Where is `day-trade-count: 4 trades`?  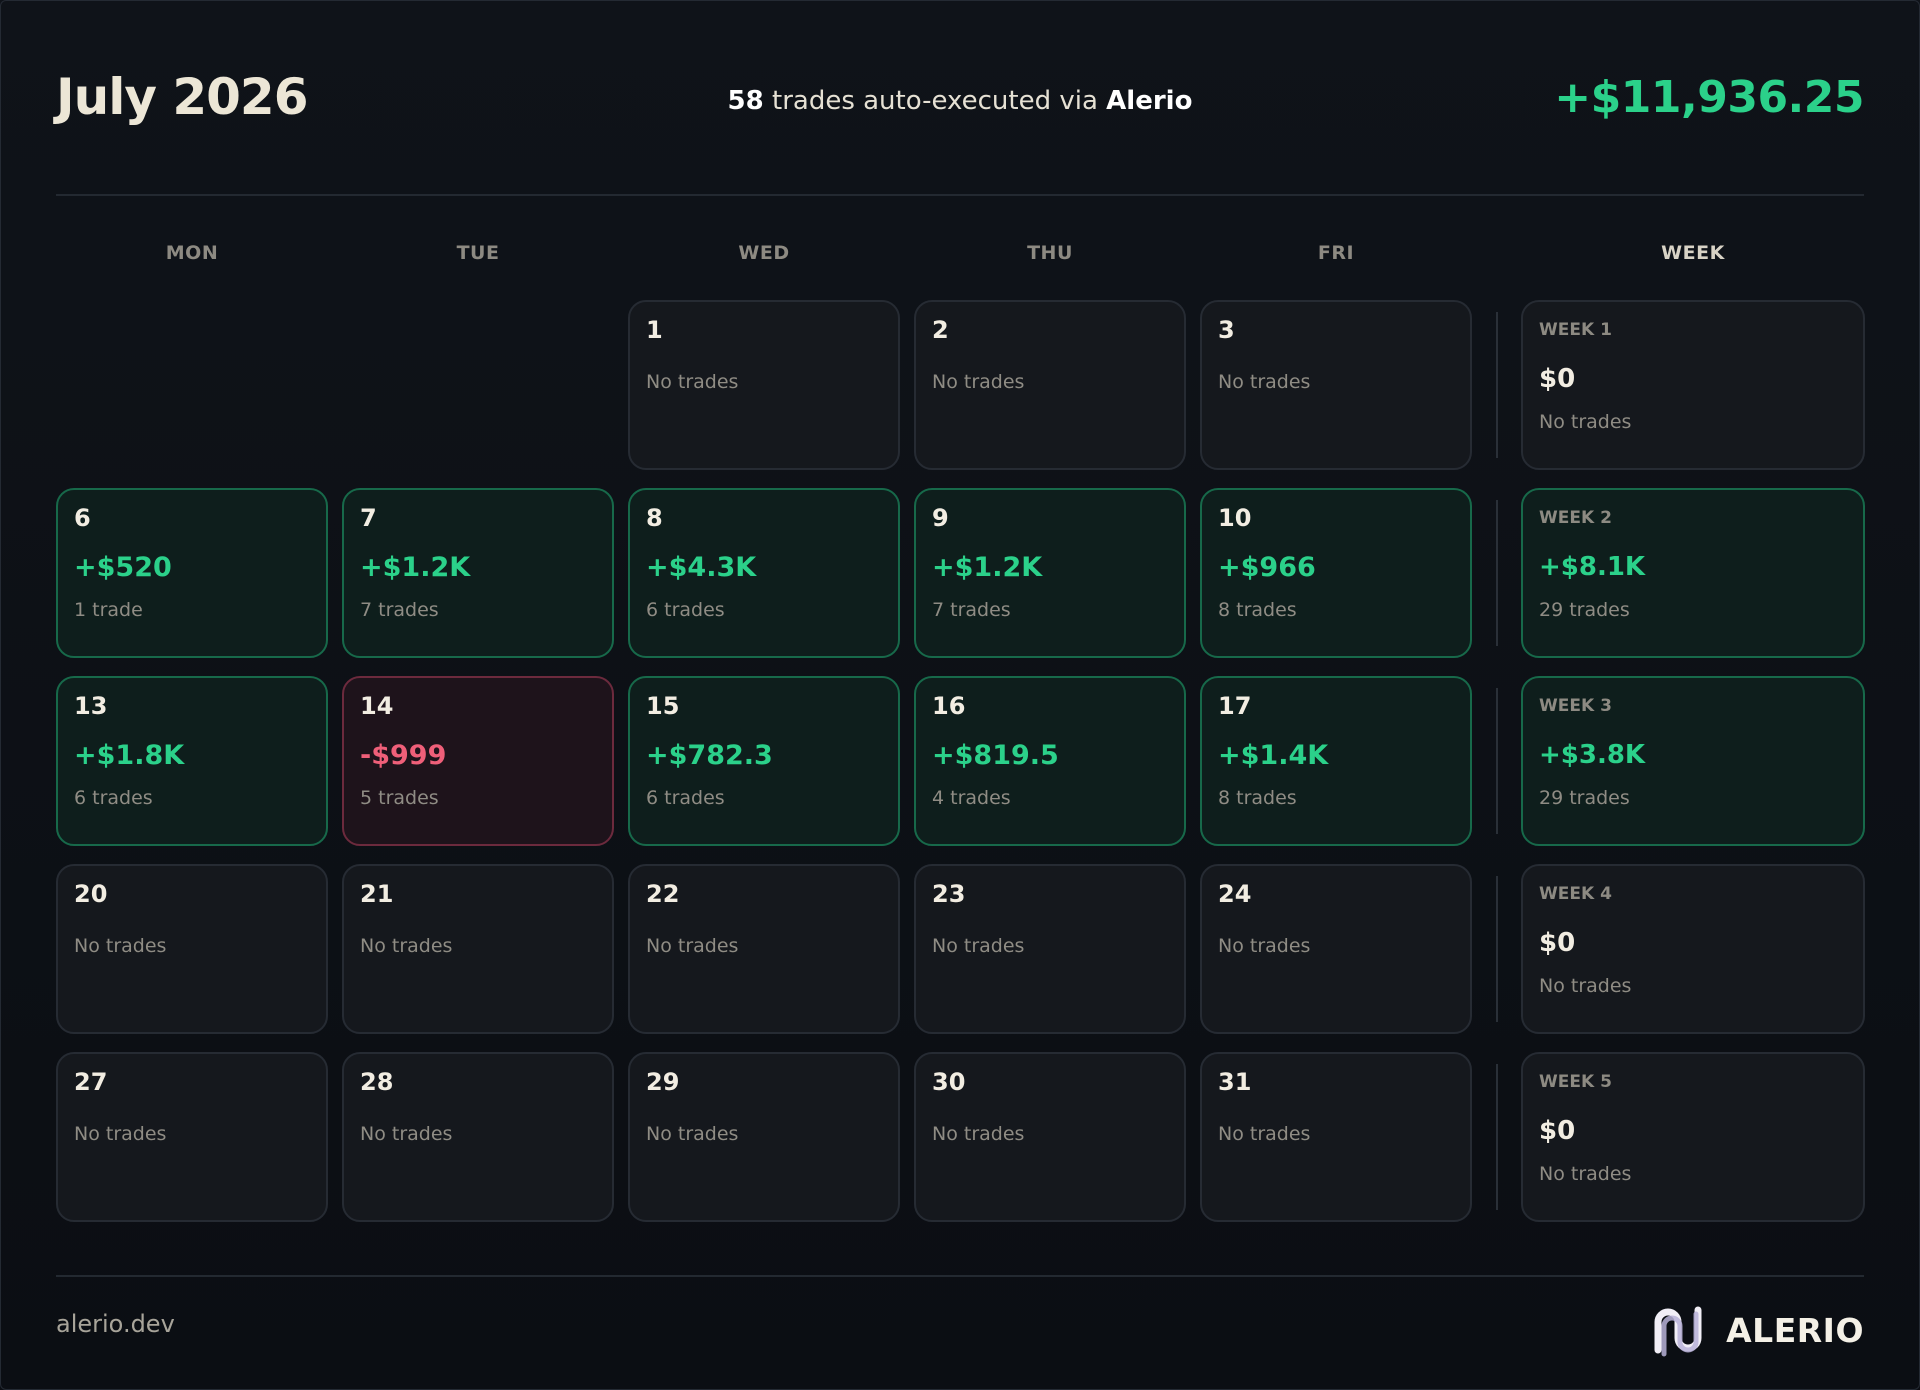 day-trade-count: 4 trades is located at coordinates (971, 798).